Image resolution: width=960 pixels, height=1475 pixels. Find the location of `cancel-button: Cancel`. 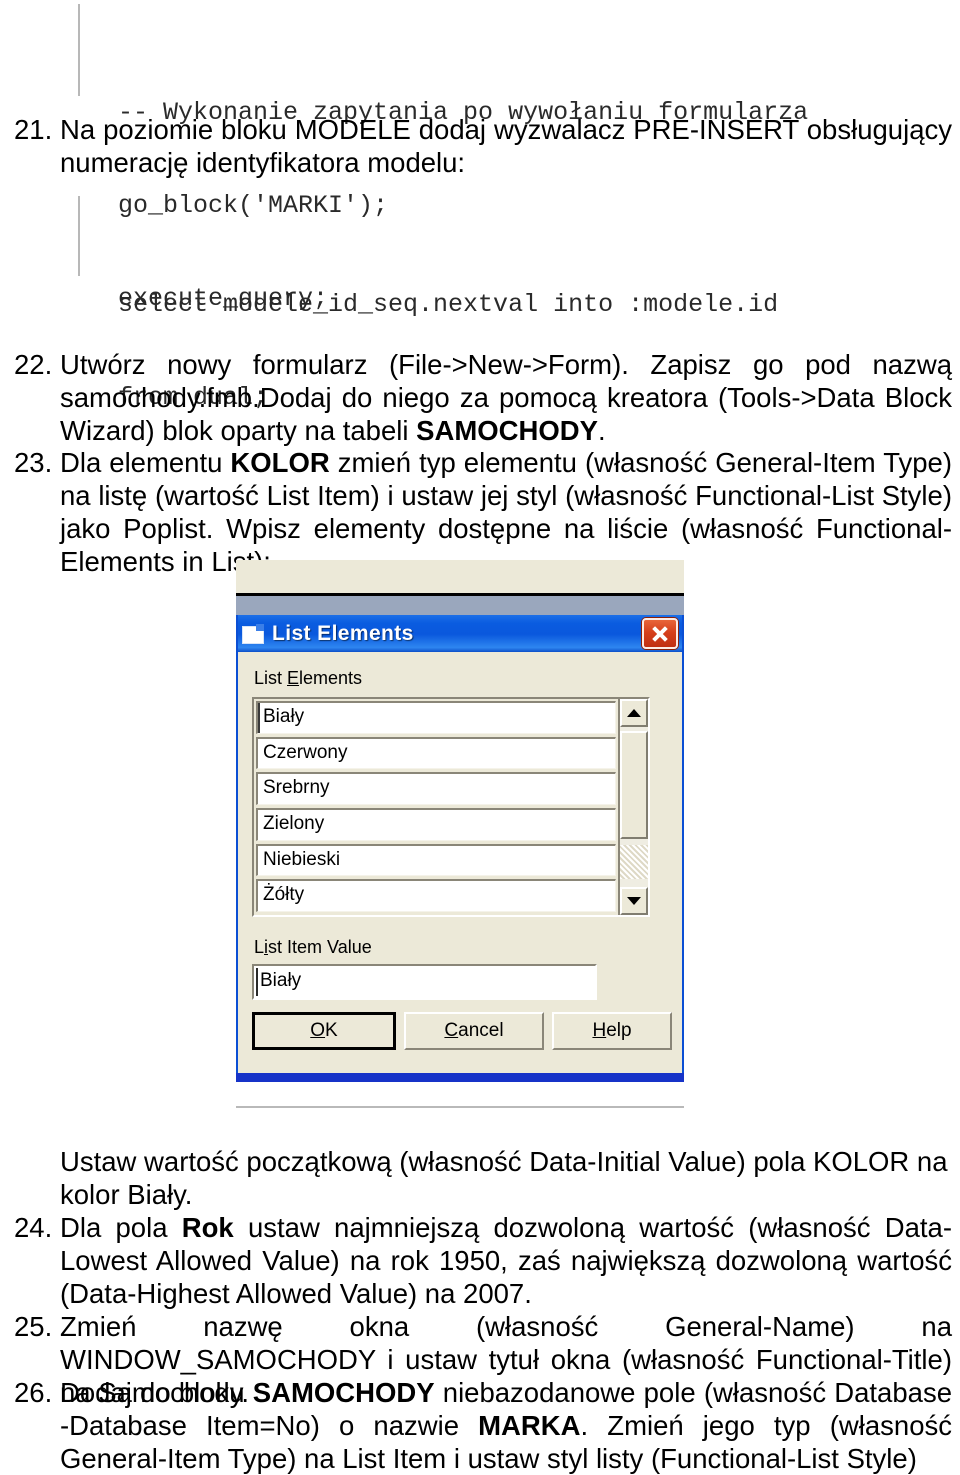

cancel-button: Cancel is located at coordinates (474, 1031).